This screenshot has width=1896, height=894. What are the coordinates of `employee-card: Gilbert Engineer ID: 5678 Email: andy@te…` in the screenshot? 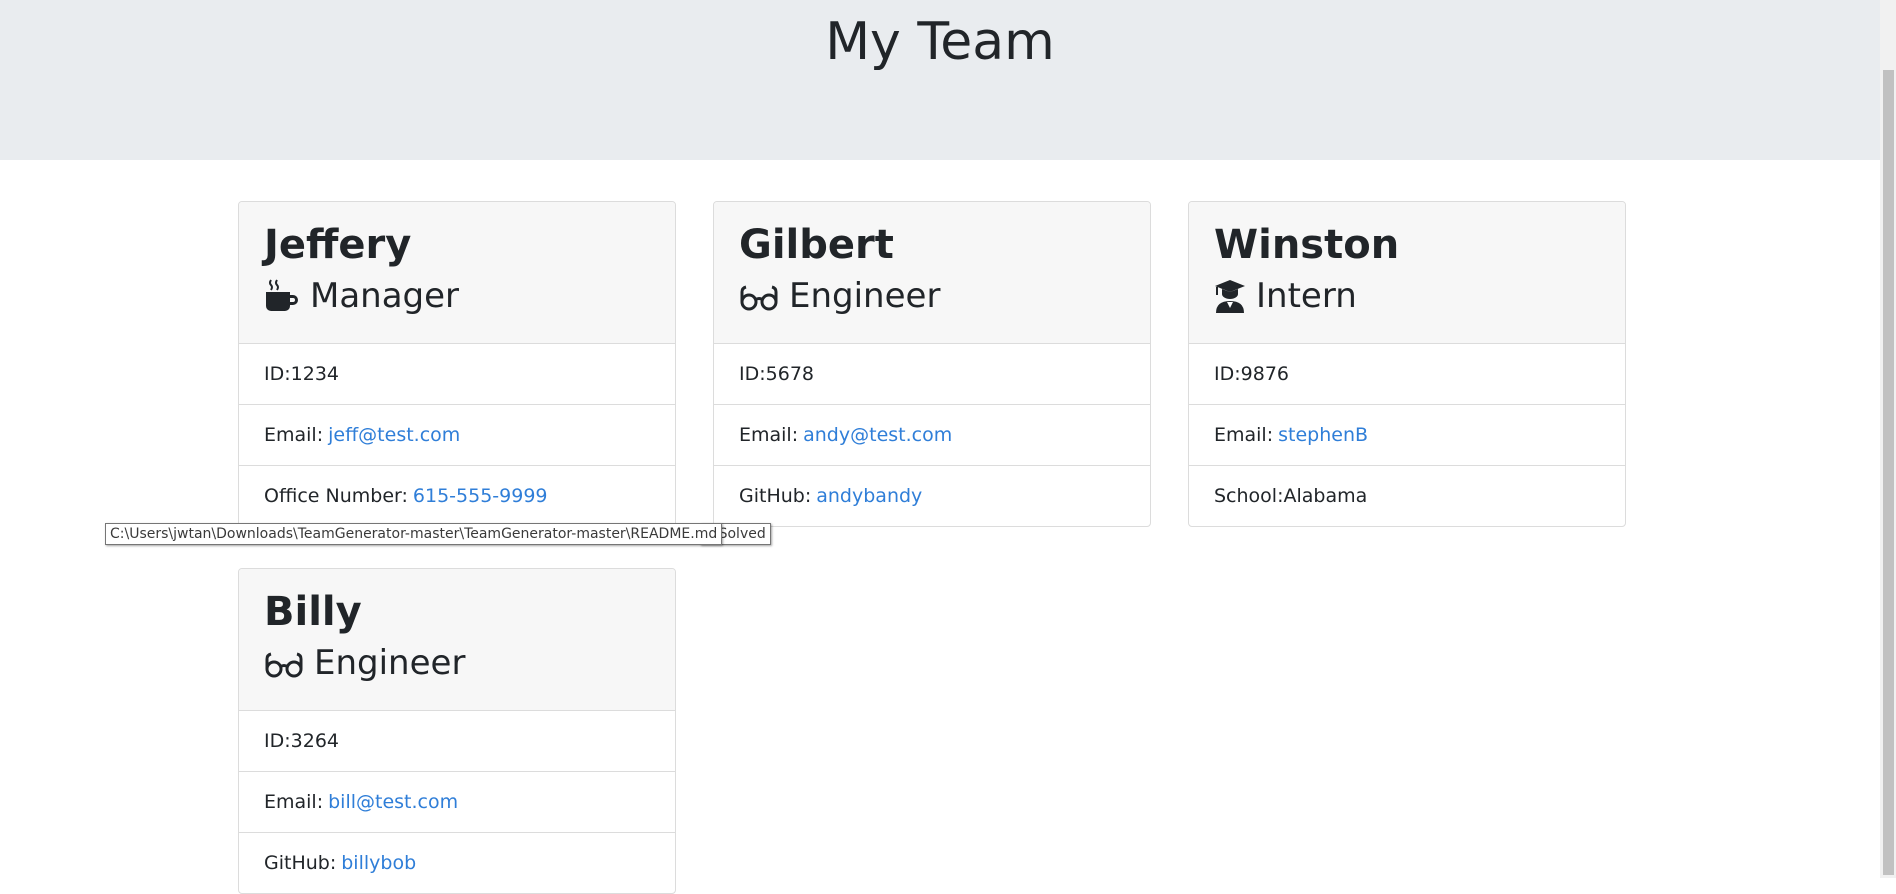 It's located at (932, 364).